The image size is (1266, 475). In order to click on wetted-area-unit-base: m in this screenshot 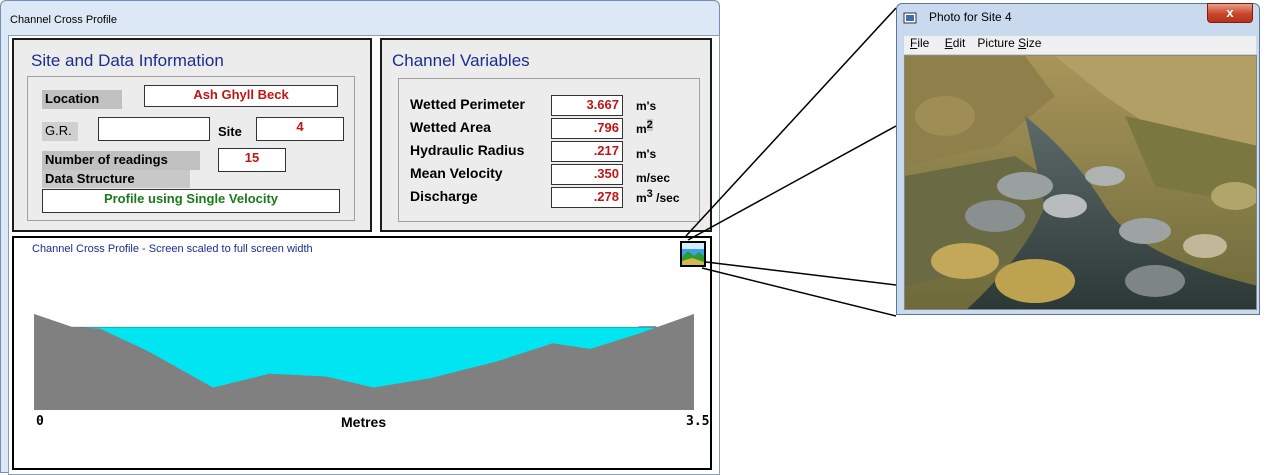, I will do `click(641, 129)`.